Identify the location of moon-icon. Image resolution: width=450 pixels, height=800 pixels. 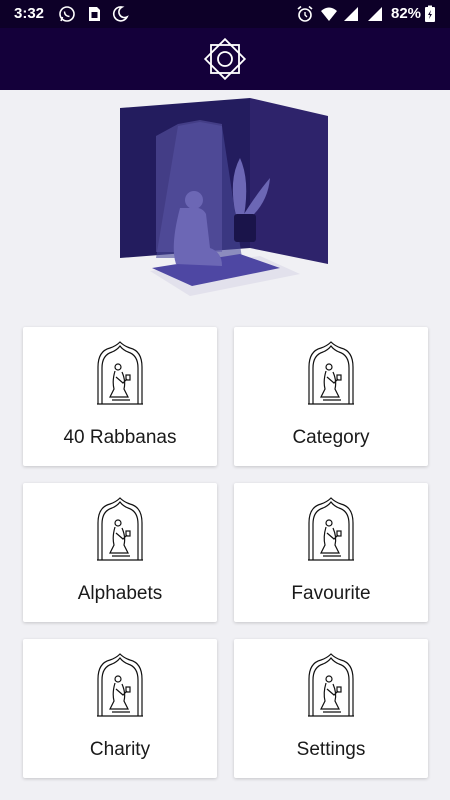
(120, 14).